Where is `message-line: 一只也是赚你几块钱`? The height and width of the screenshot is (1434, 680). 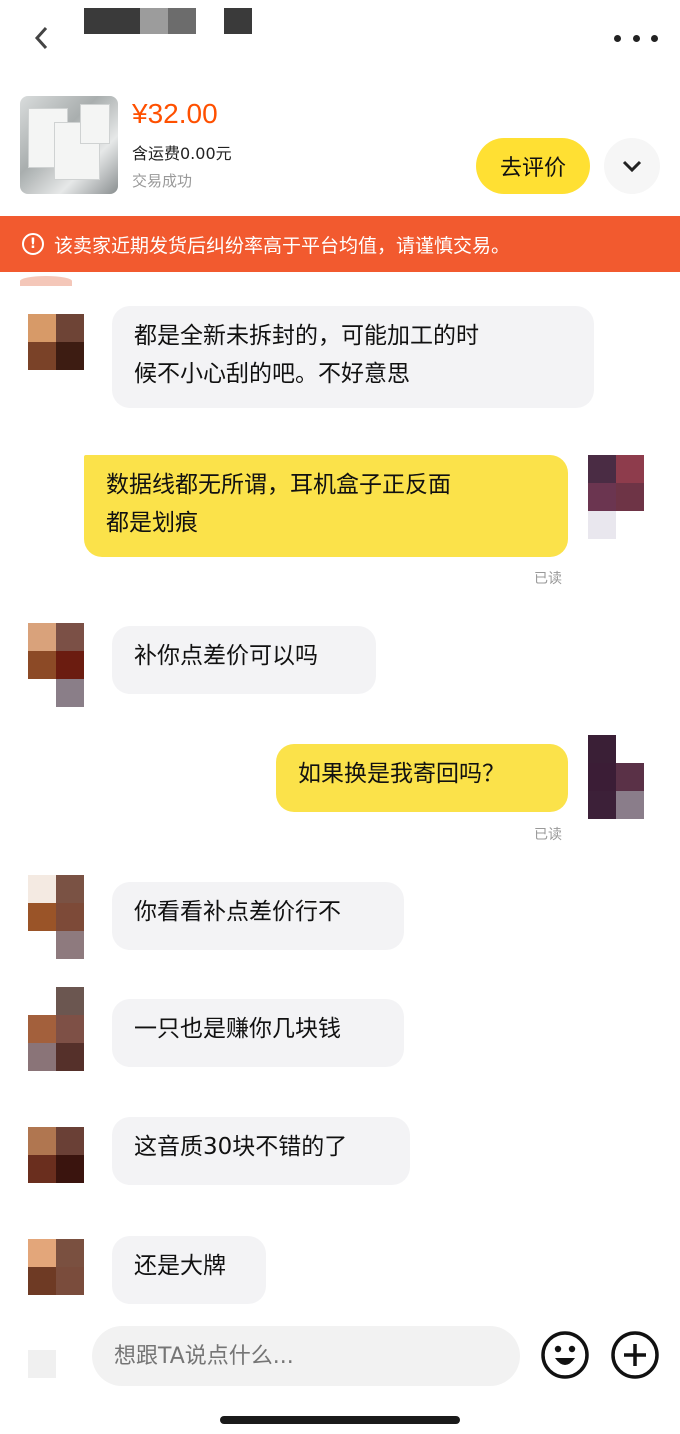
message-line: 一只也是赚你几块钱 is located at coordinates (237, 1029).